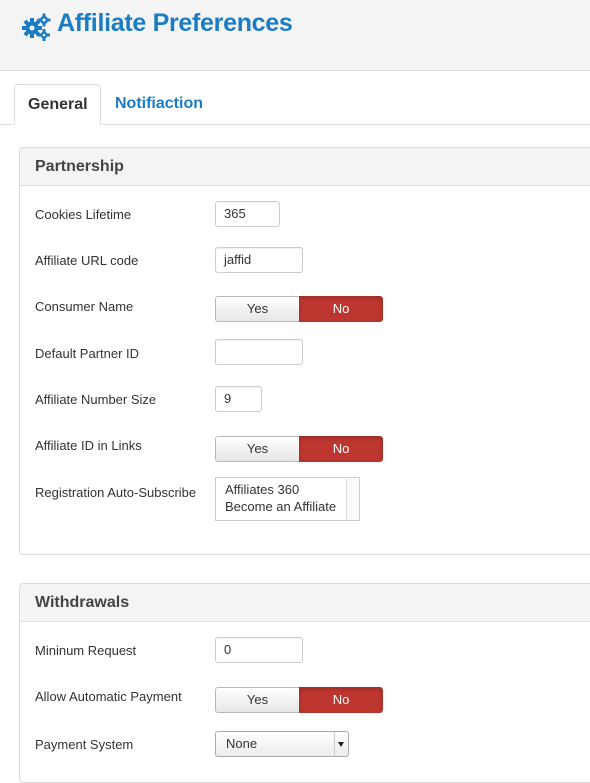 The height and width of the screenshot is (783, 590). What do you see at coordinates (84, 306) in the screenshot?
I see `consumer-name-label: Consumer Name` at bounding box center [84, 306].